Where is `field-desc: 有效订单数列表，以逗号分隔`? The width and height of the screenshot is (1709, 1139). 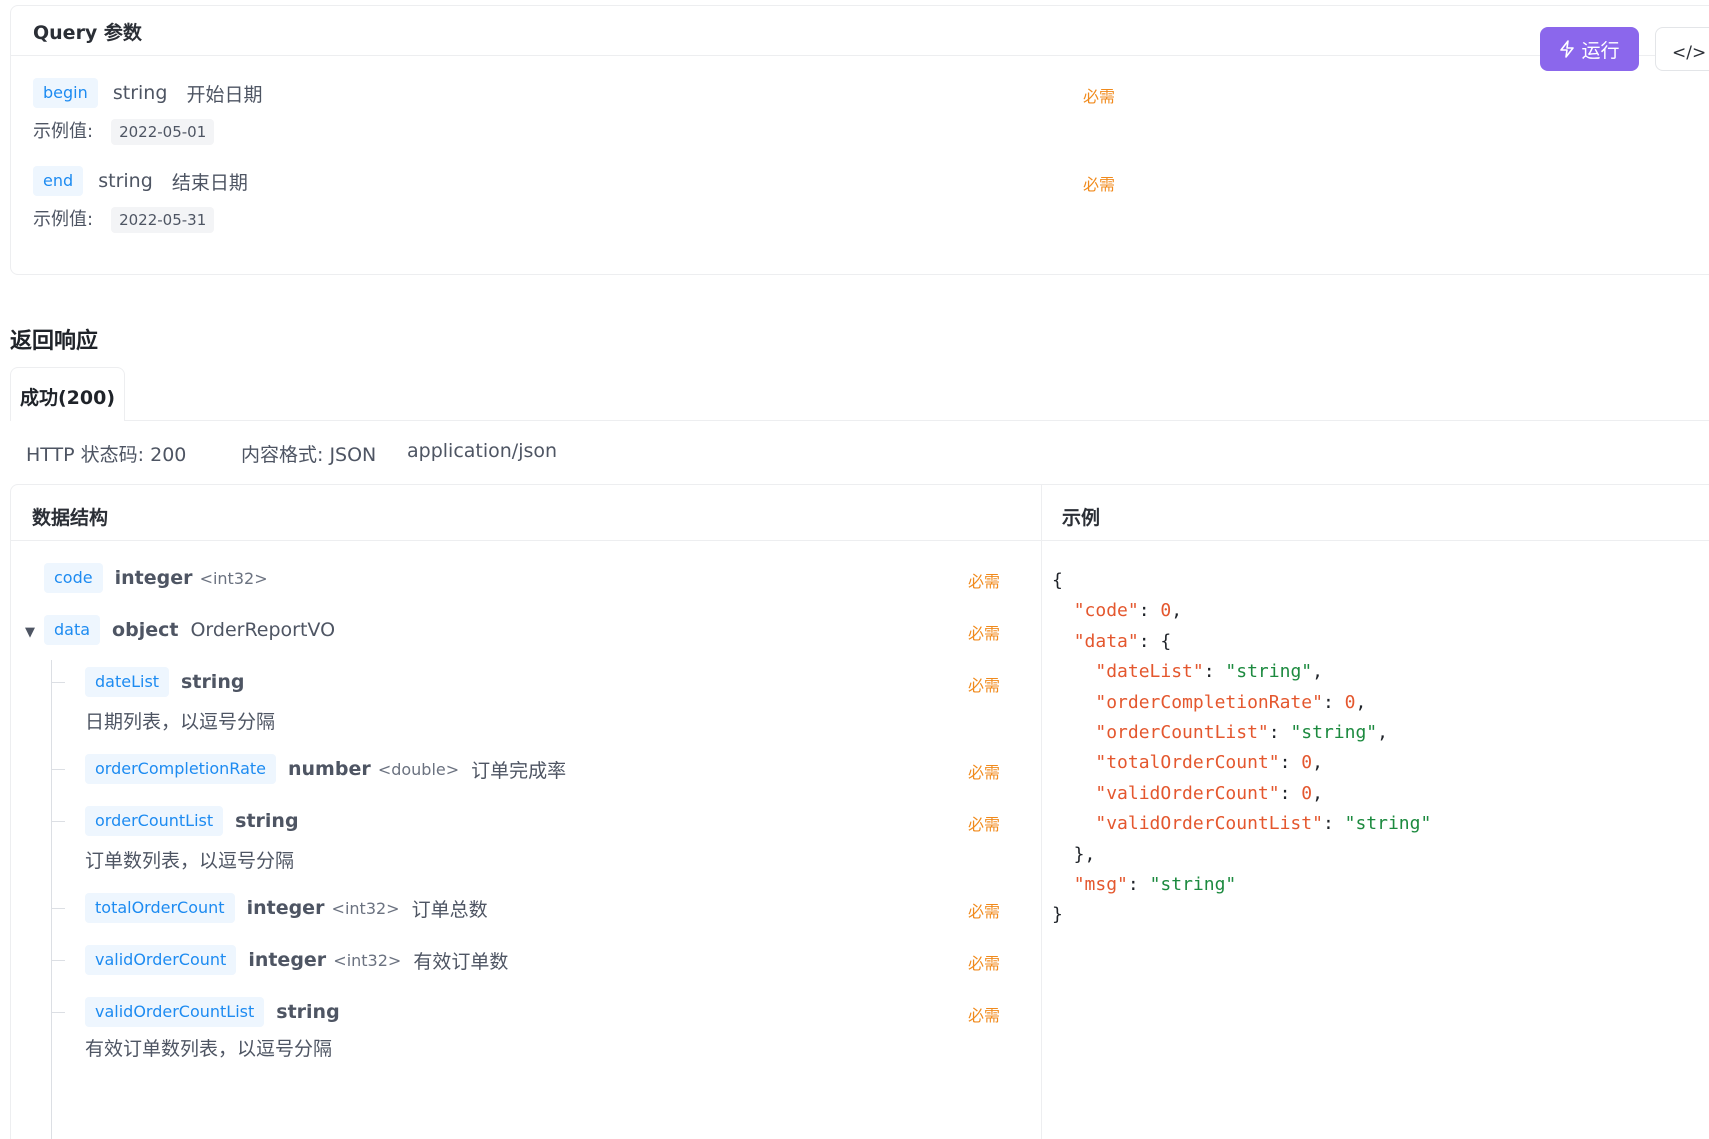 field-desc: 有效订单数列表，以逗号分隔 is located at coordinates (209, 1049).